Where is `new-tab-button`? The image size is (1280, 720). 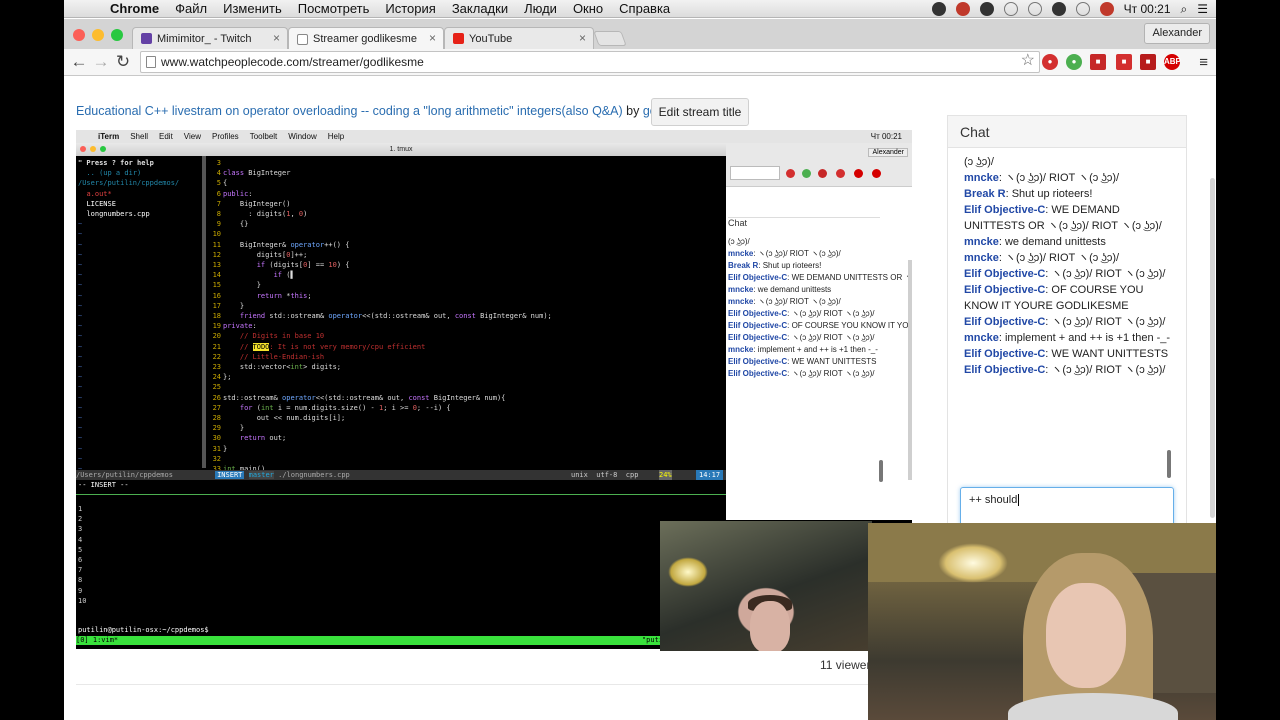
new-tab-button is located at coordinates (610, 38).